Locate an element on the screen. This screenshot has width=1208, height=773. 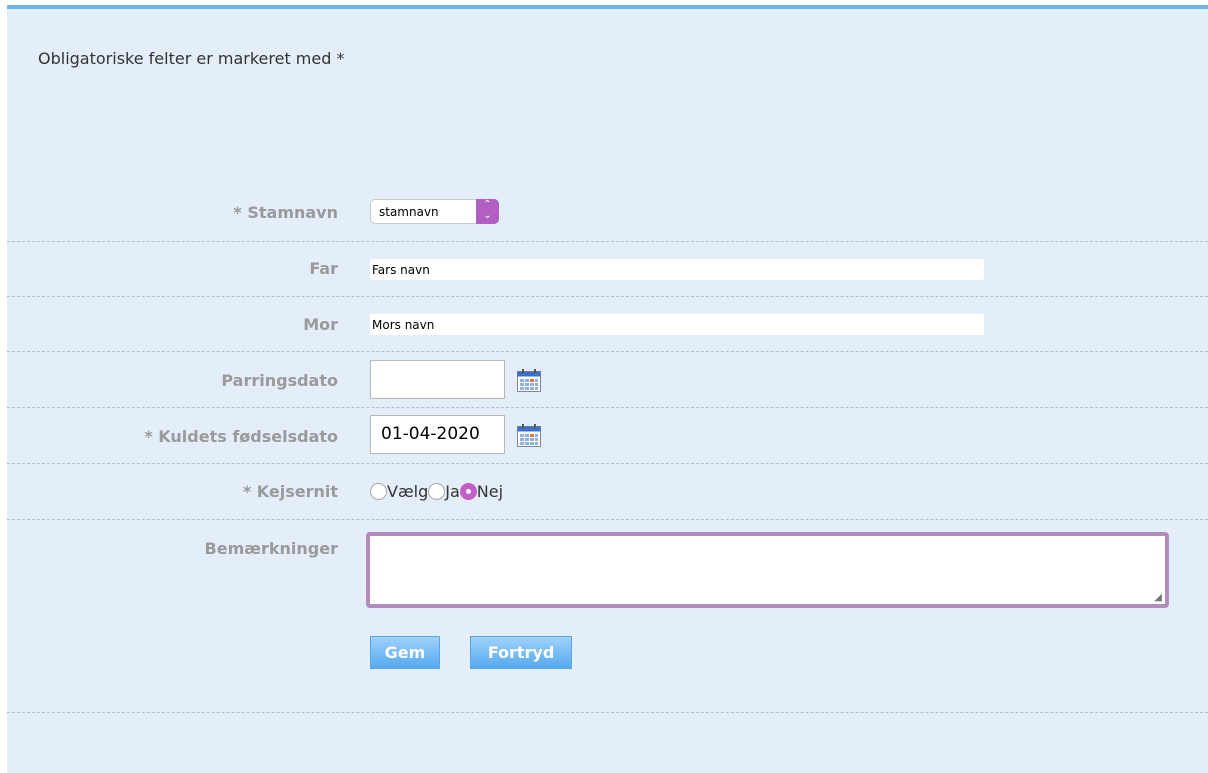
row-parringsdato is located at coordinates (607, 379).